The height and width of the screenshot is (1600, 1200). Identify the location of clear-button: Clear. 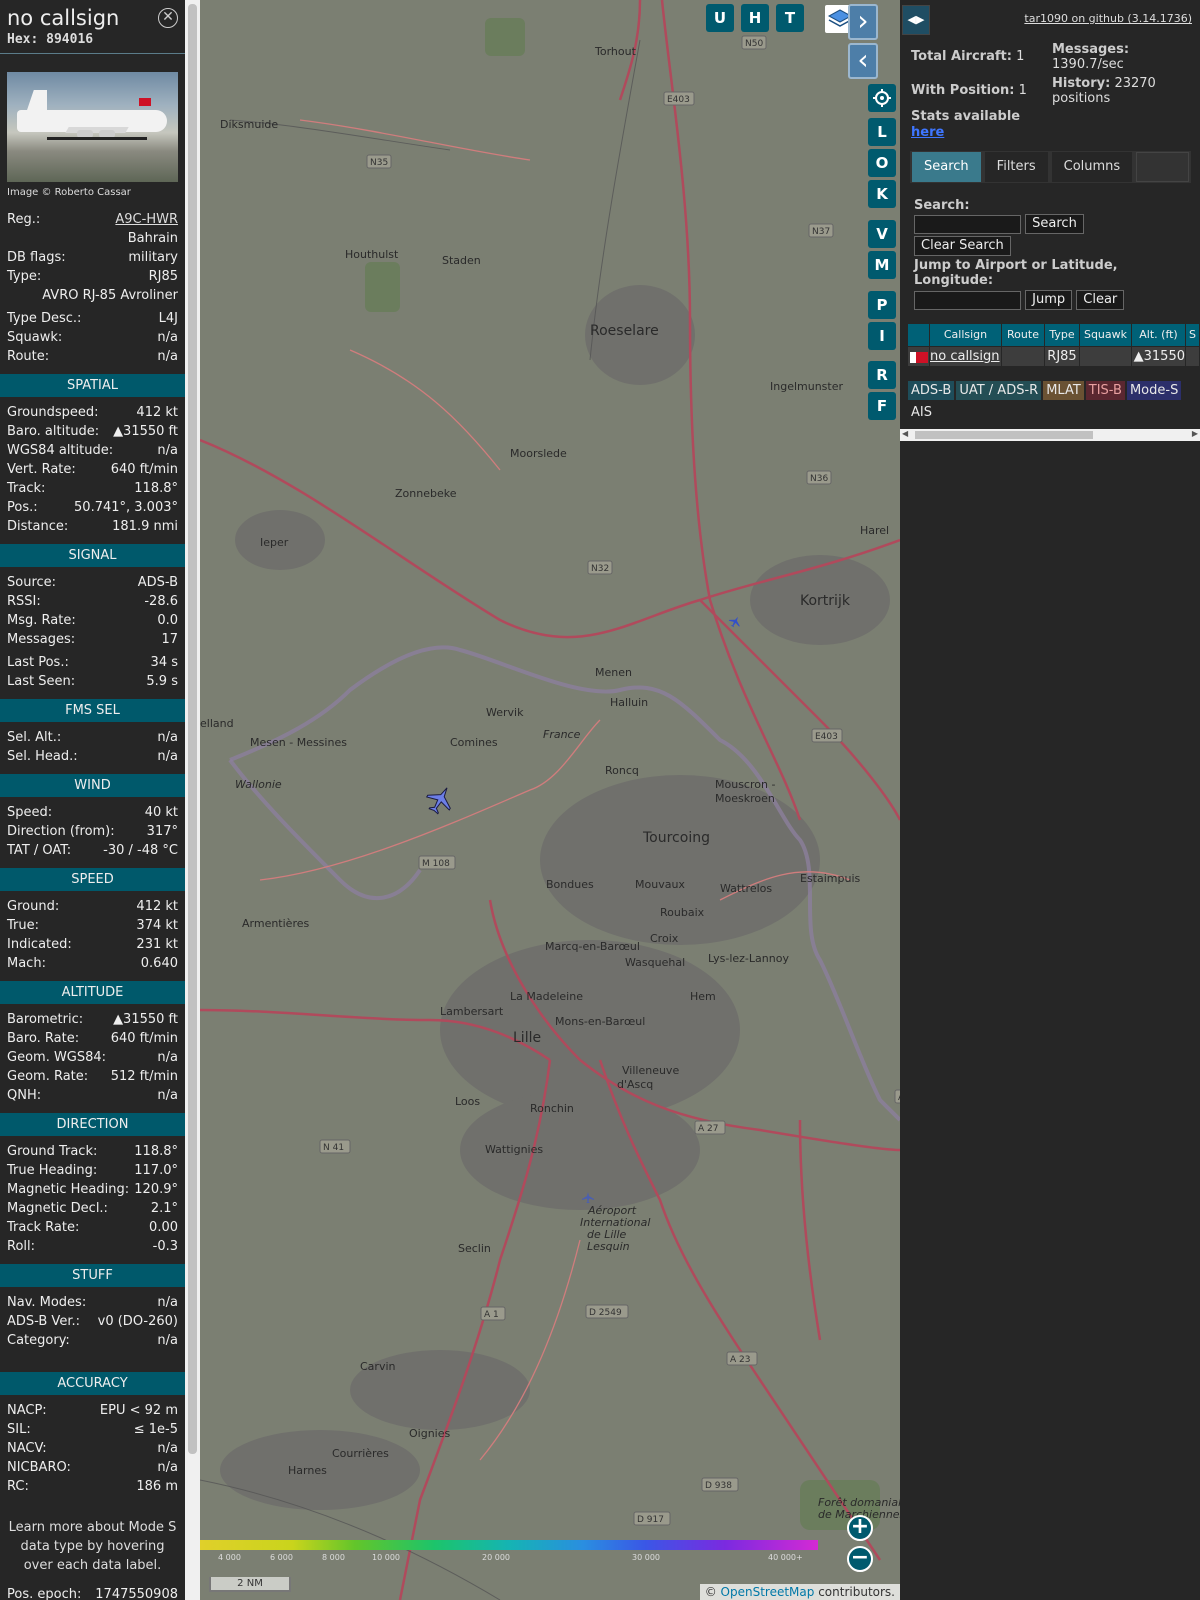
(1100, 300).